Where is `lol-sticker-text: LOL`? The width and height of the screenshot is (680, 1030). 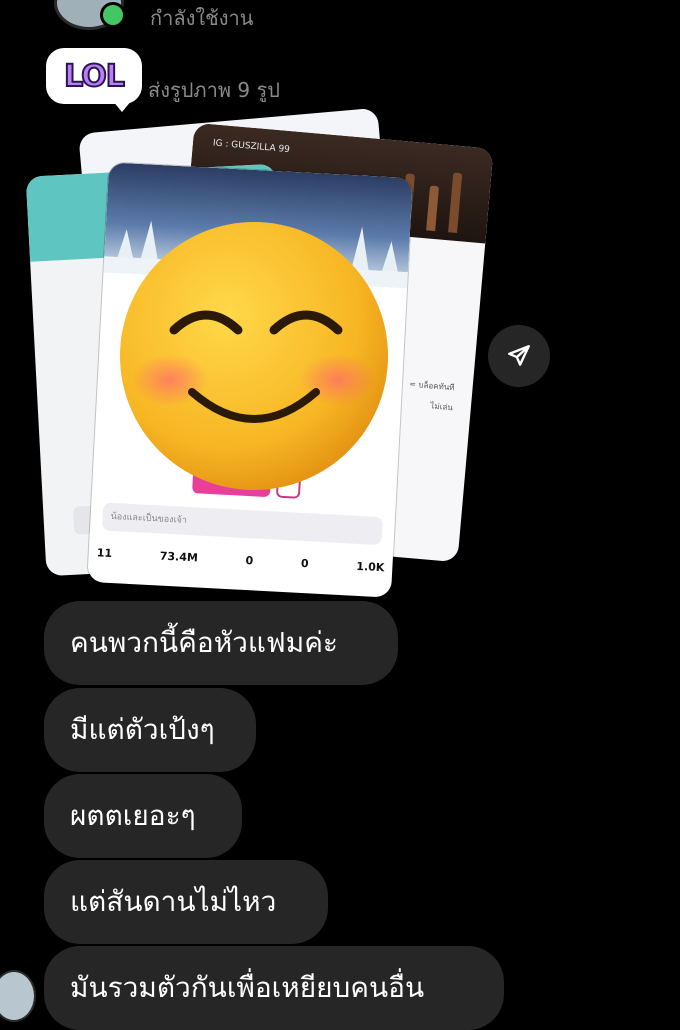 lol-sticker-text: LOL is located at coordinates (94, 76).